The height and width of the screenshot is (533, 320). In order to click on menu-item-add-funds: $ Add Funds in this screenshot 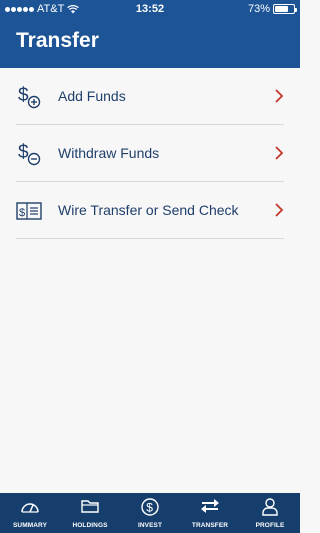, I will do `click(150, 96)`.